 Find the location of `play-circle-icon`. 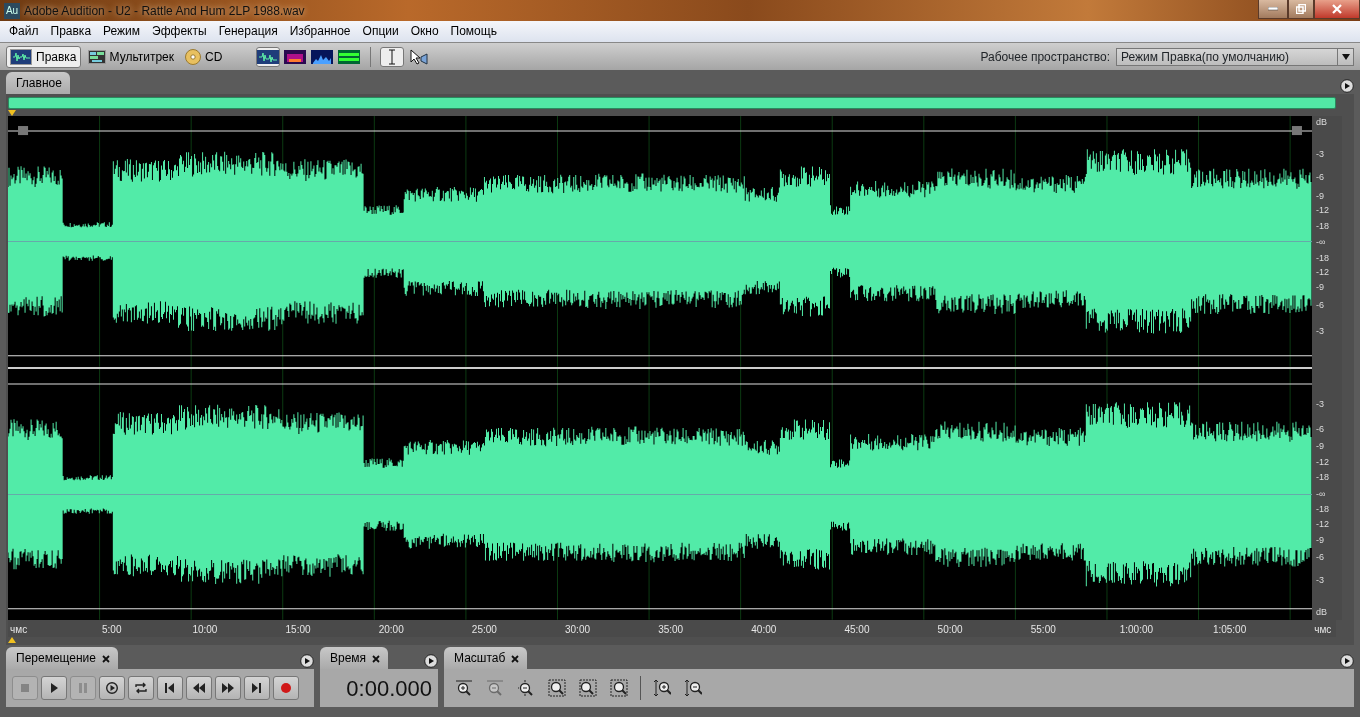

play-circle-icon is located at coordinates (112, 688).